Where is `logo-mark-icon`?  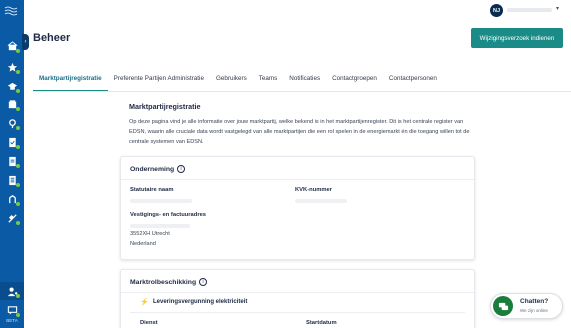 logo-mark-icon is located at coordinates (11, 11).